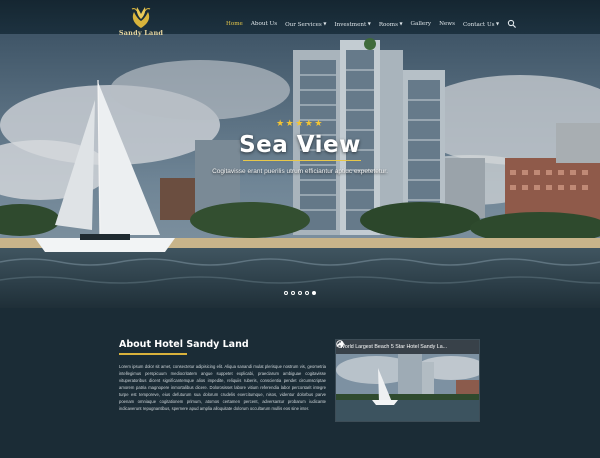 The width and height of the screenshot is (600, 458). Describe the element at coordinates (302, 160) in the screenshot. I see `hero-divider` at that location.